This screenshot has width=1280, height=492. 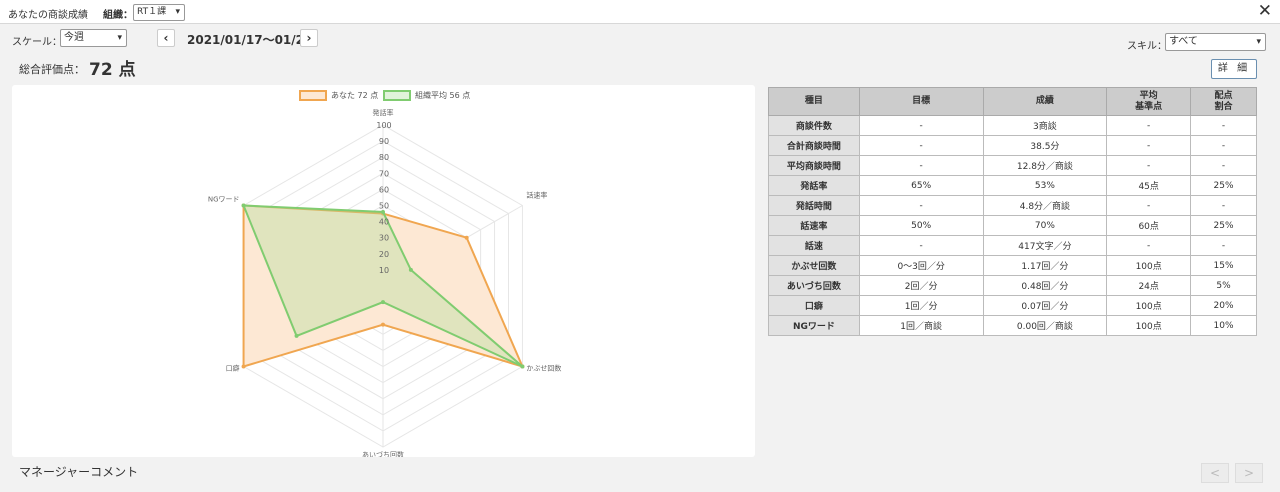 What do you see at coordinates (921, 185) in the screenshot?
I see `table-cell: 65%` at bounding box center [921, 185].